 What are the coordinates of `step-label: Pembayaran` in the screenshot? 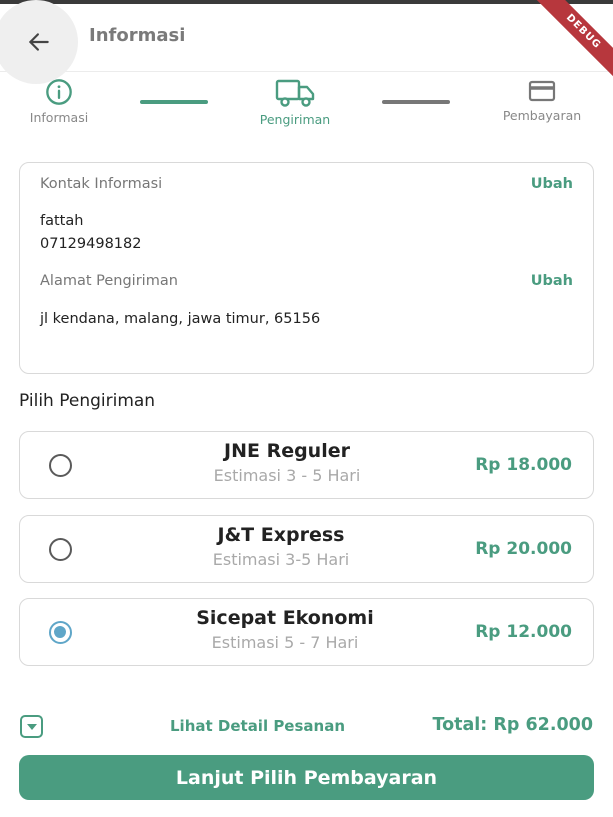 It's located at (542, 115).